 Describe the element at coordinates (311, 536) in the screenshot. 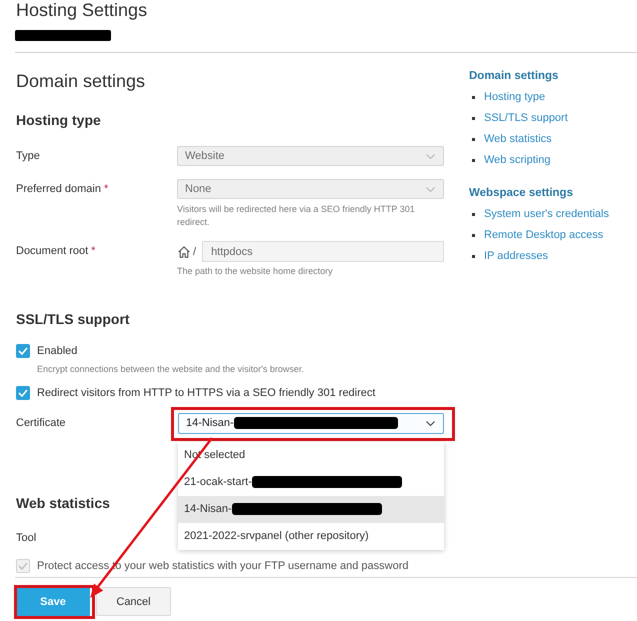

I see `dropdown-option: 2021-2022-srvpanel (other repository)` at that location.